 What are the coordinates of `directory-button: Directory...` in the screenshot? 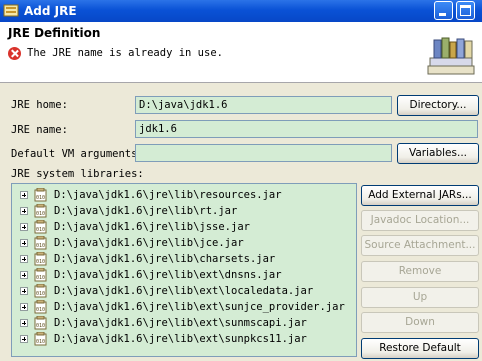 It's located at (438, 105).